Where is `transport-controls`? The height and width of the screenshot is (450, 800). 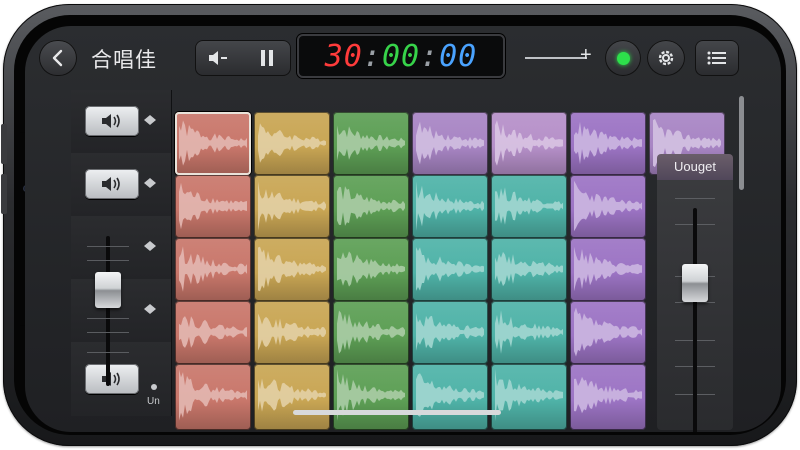
transport-controls is located at coordinates (243, 58).